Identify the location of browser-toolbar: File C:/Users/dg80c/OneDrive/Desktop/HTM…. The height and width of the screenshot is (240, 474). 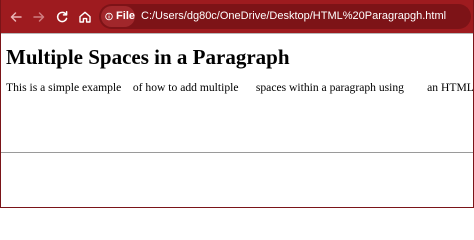
(237, 17).